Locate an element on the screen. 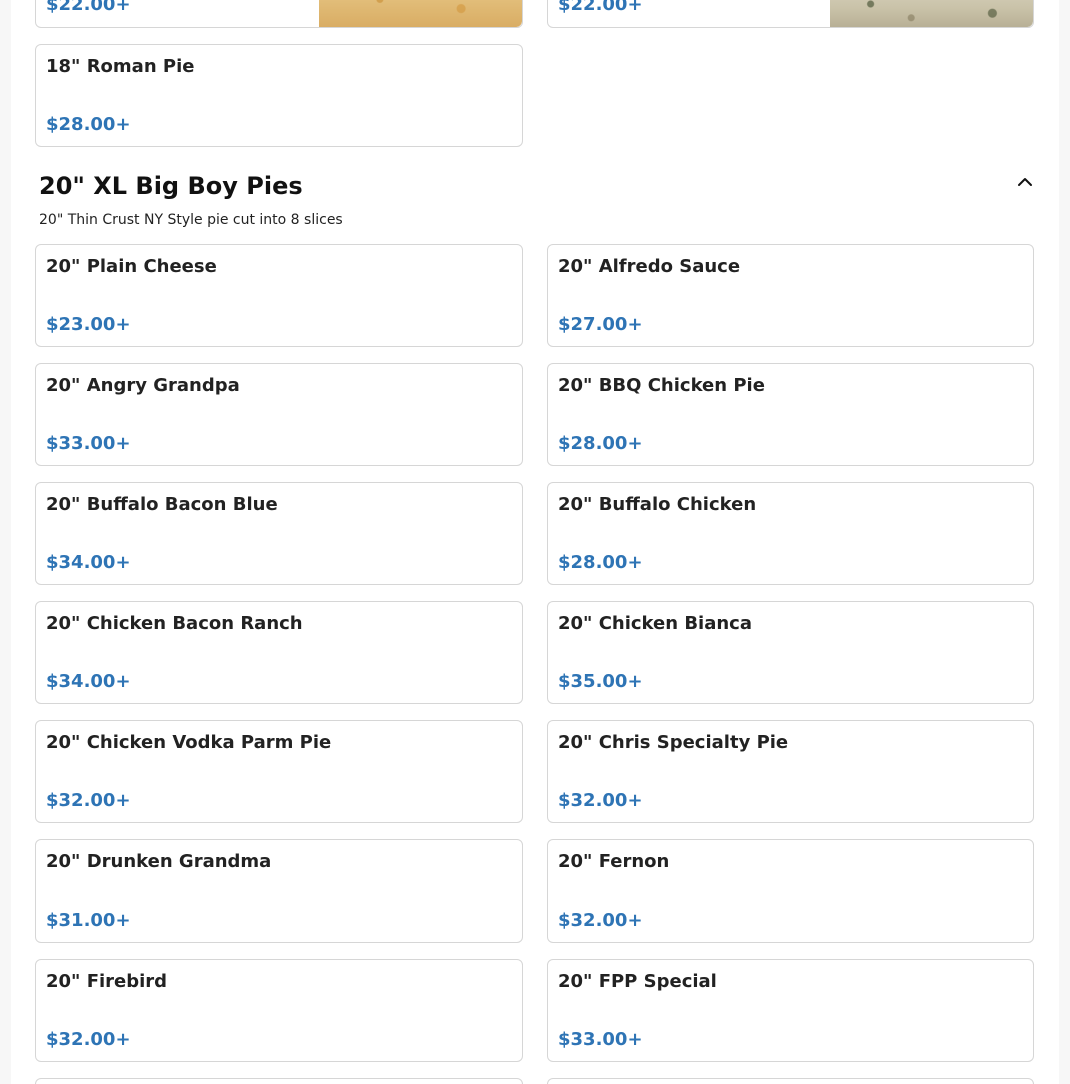 This screenshot has height=1084, width=1070. cheese-pizza-photo is located at coordinates (420, 13).